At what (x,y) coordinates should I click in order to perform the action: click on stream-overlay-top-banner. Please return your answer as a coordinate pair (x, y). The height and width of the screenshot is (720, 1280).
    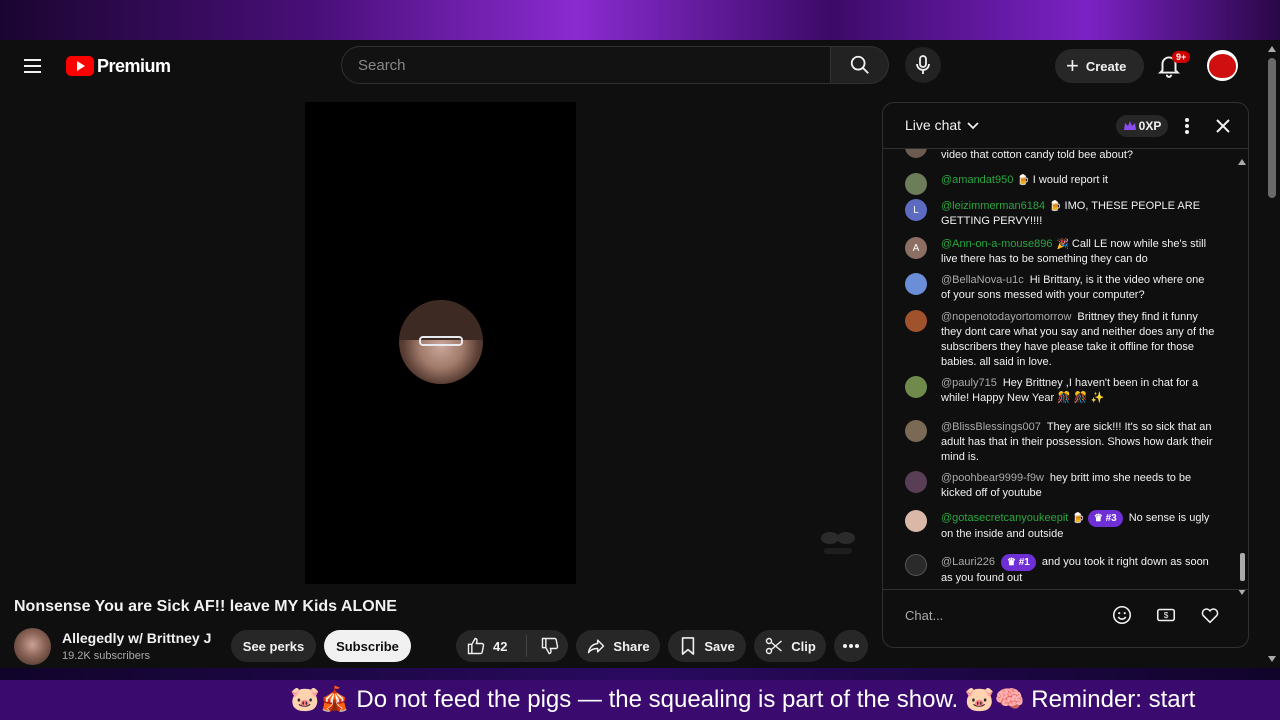
    Looking at the image, I should click on (640, 20).